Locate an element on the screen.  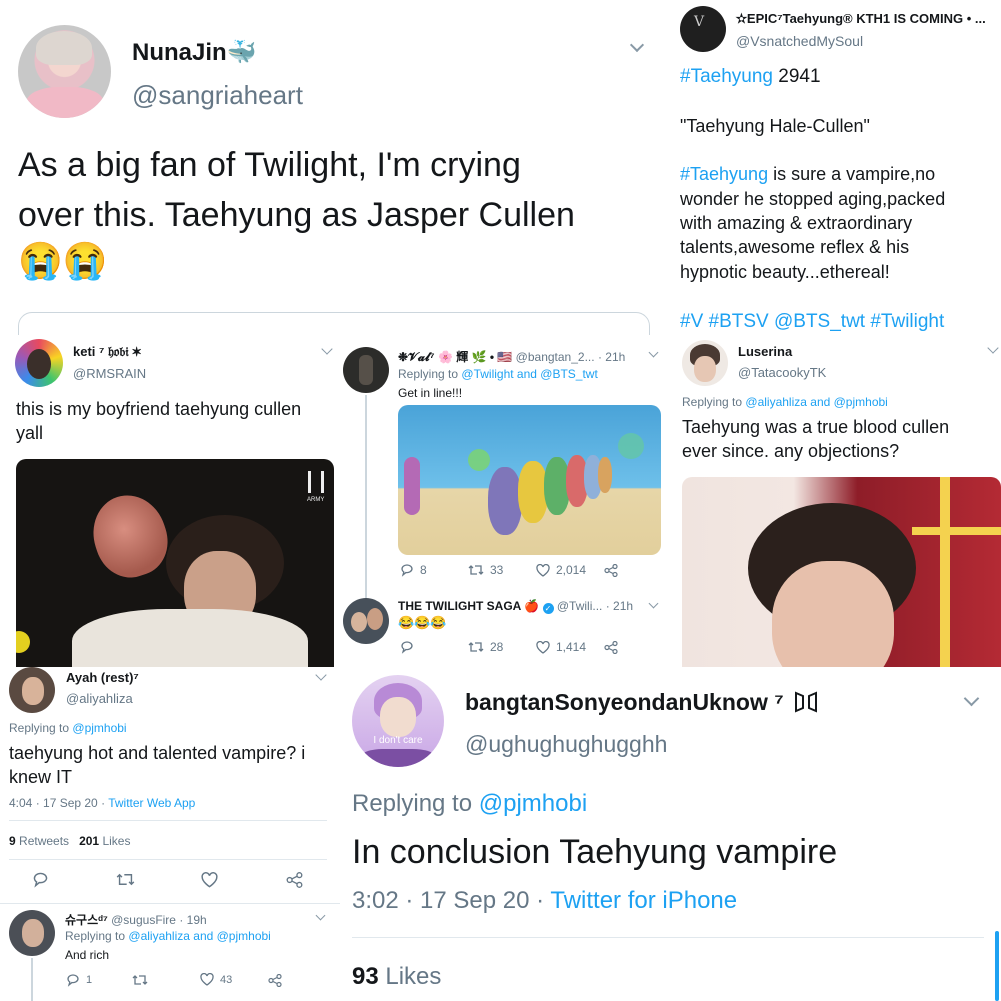
user-handle: @VsnatchedMySoul is located at coordinates (799, 41).